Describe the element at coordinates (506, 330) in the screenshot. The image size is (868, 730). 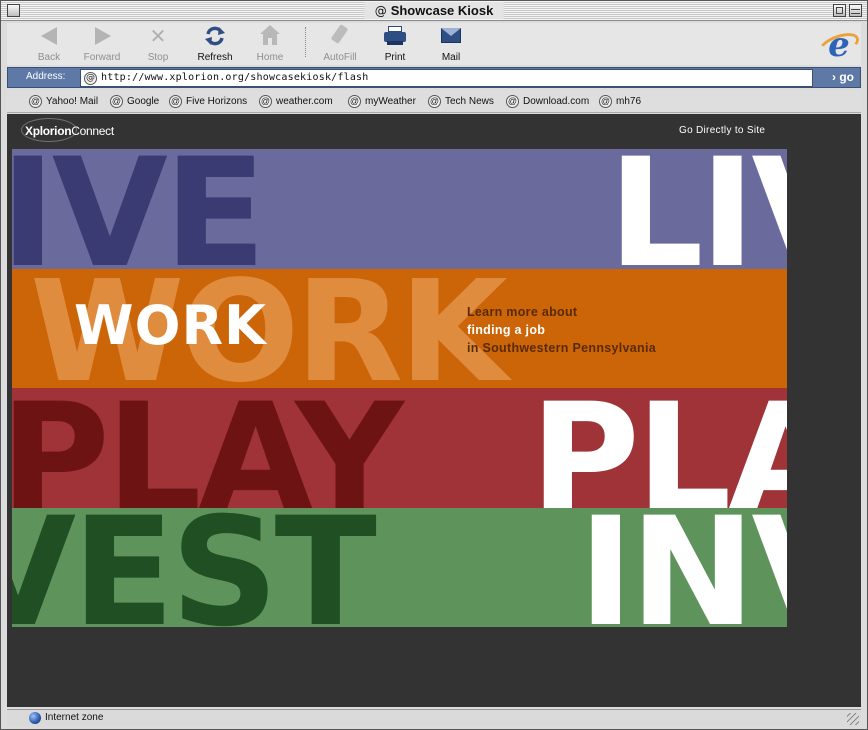
I see `work-line-2: finding a job` at that location.